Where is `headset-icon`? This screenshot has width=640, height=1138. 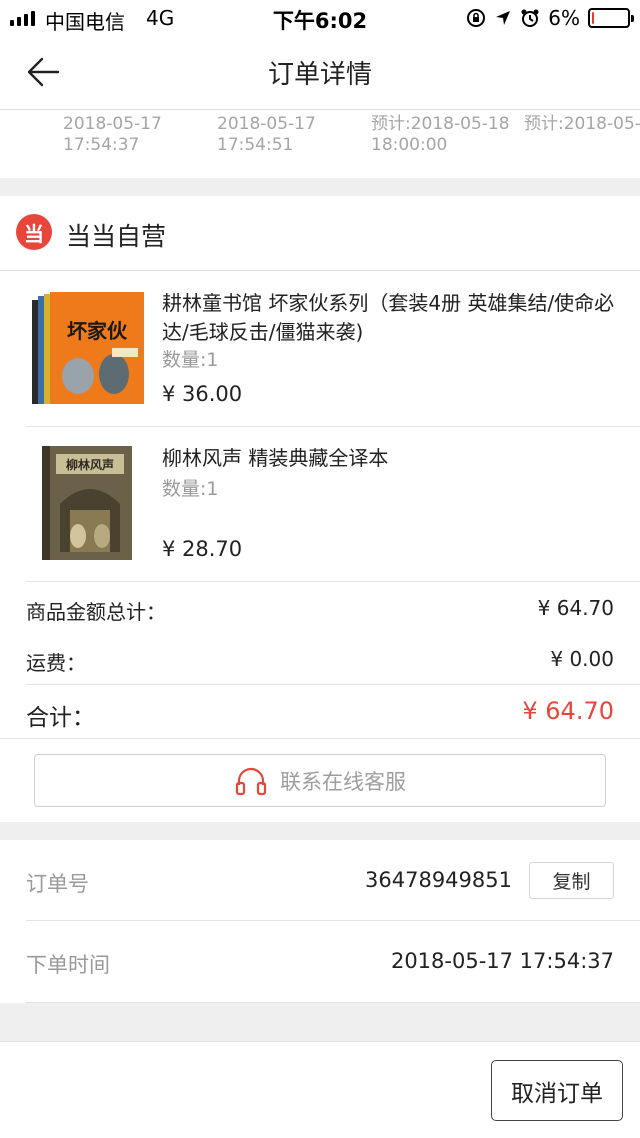 headset-icon is located at coordinates (251, 781).